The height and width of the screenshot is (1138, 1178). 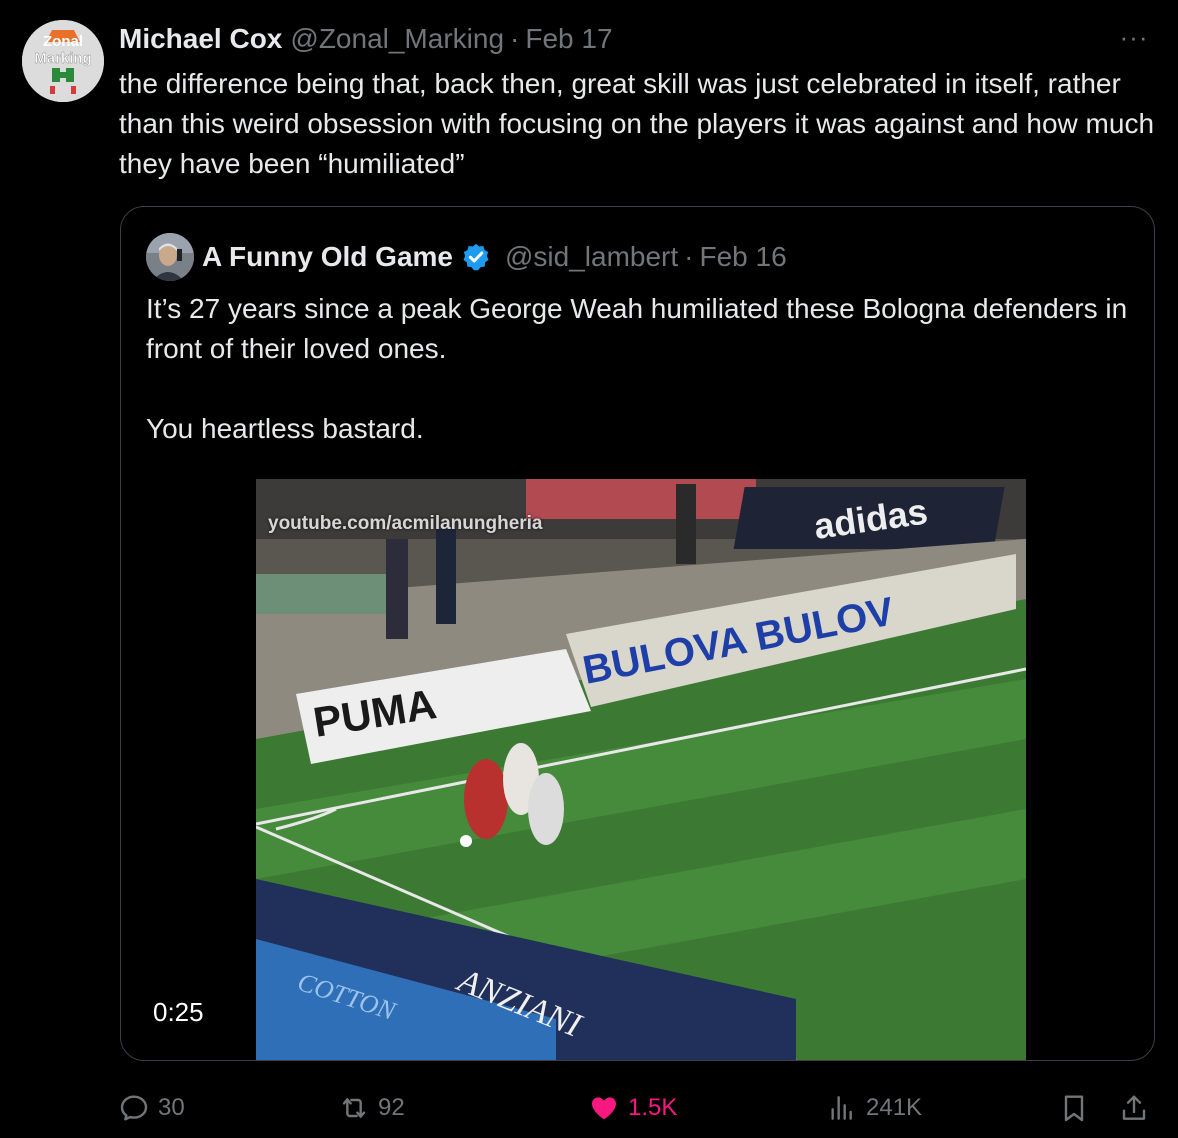 What do you see at coordinates (327, 257) in the screenshot?
I see `quoted-author-name: A Funny Old Game` at bounding box center [327, 257].